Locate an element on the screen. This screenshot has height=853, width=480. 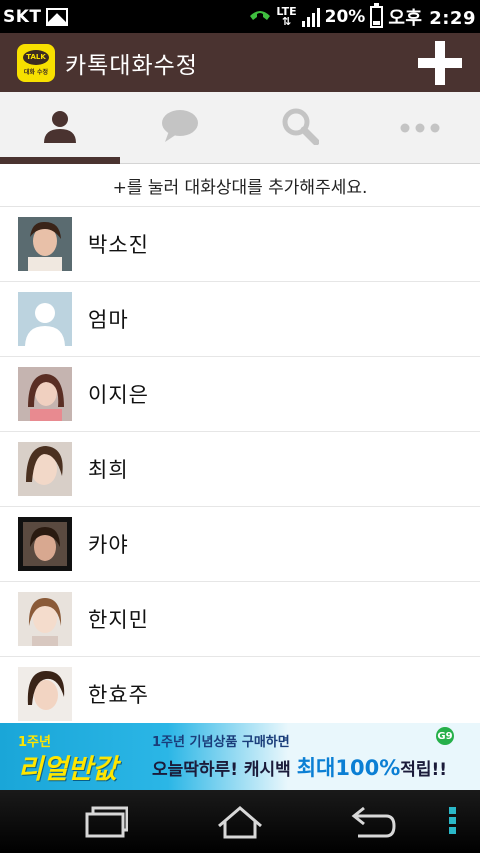
more-icon is located at coordinates (420, 127).